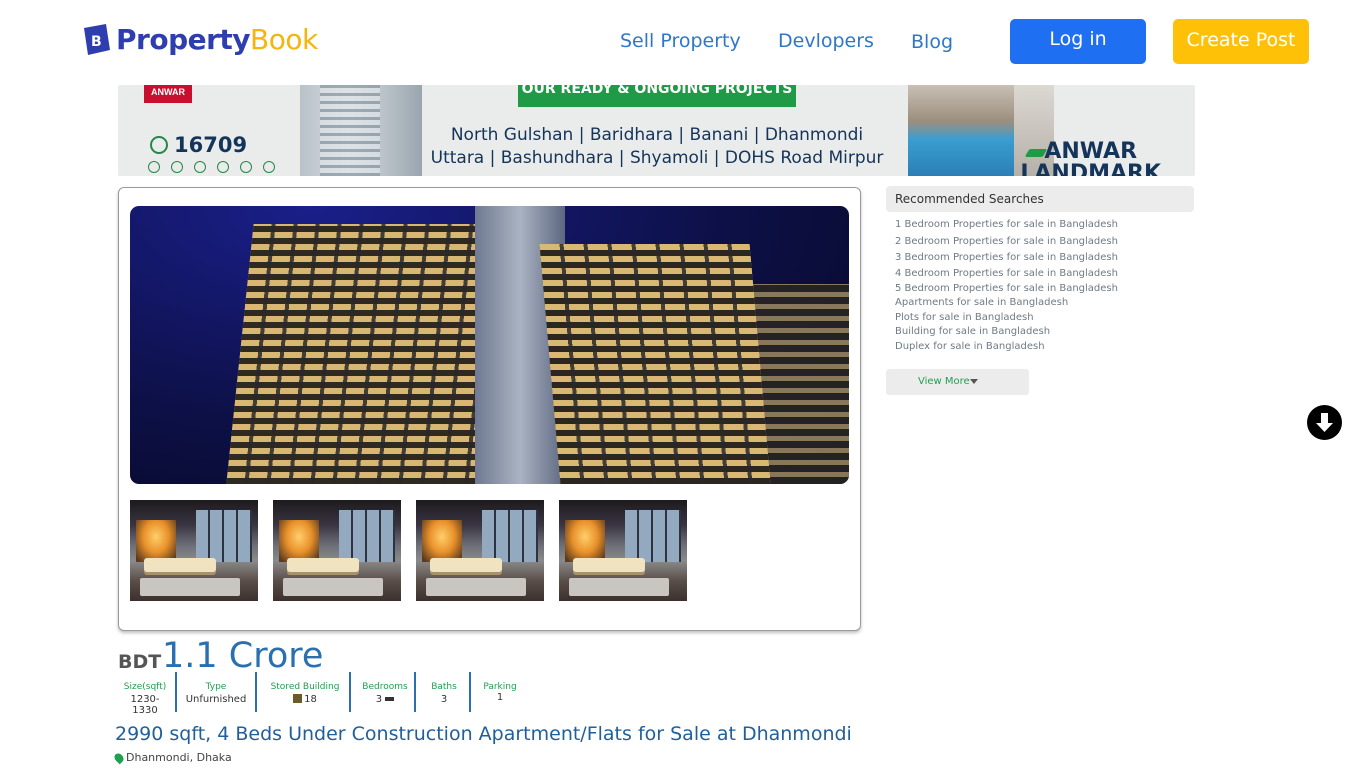  What do you see at coordinates (1006, 346) in the screenshot?
I see `recommended-search-link: Duplex for sale in Bangladesh` at bounding box center [1006, 346].